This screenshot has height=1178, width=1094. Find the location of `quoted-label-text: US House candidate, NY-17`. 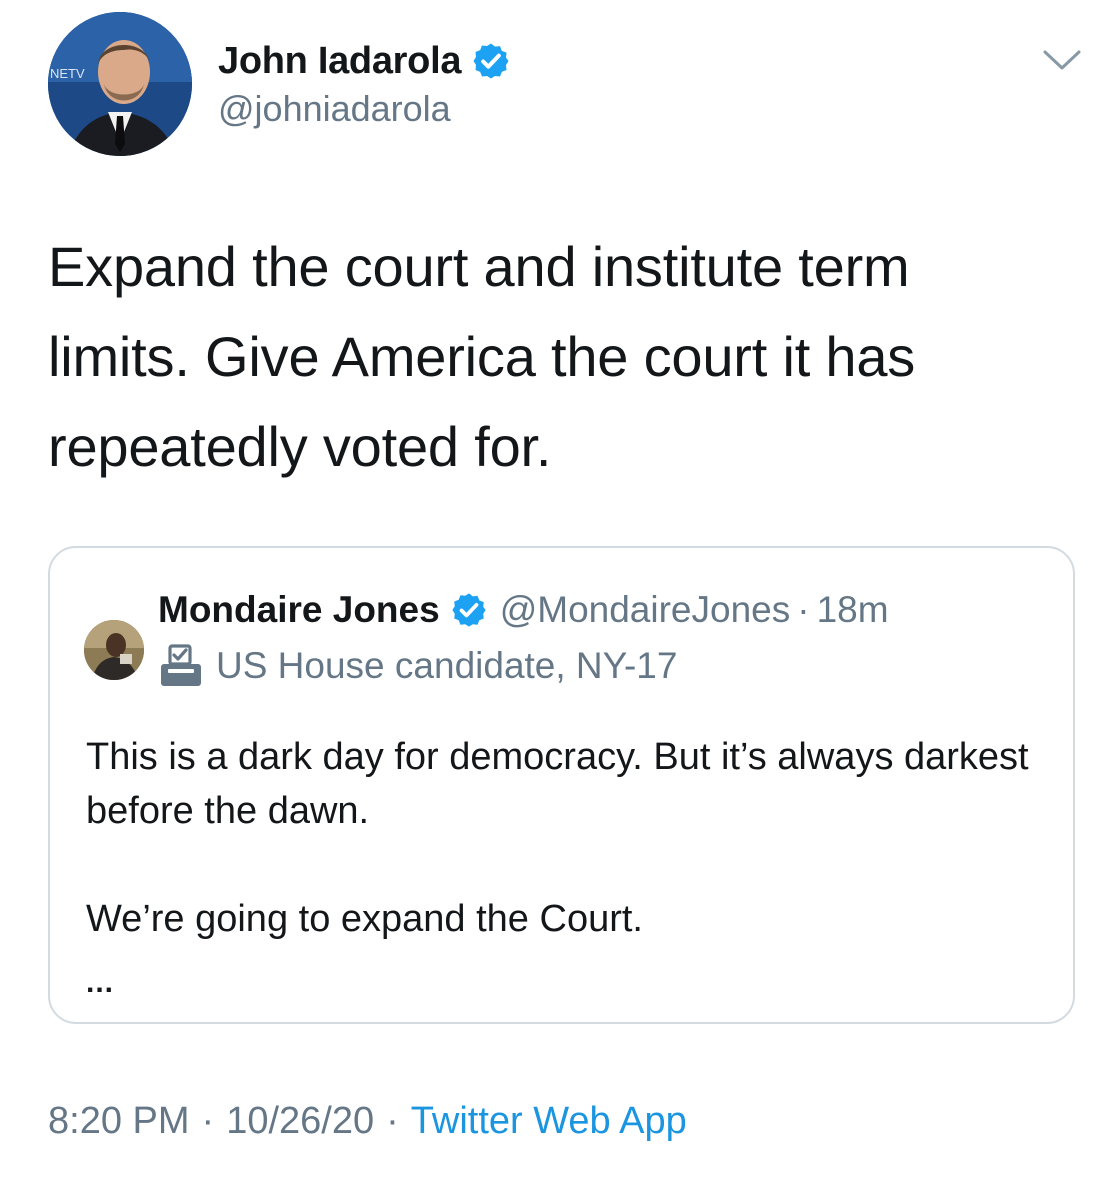

quoted-label-text: US House candidate, NY-17 is located at coordinates (447, 665).